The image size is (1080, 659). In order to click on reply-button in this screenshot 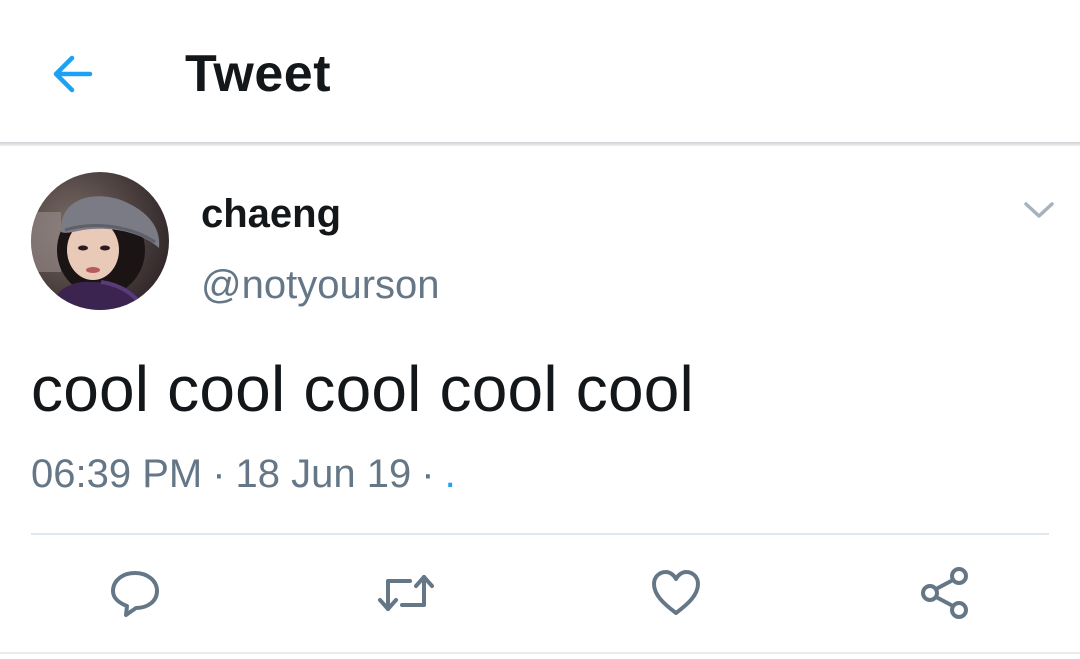, I will do `click(135, 593)`.